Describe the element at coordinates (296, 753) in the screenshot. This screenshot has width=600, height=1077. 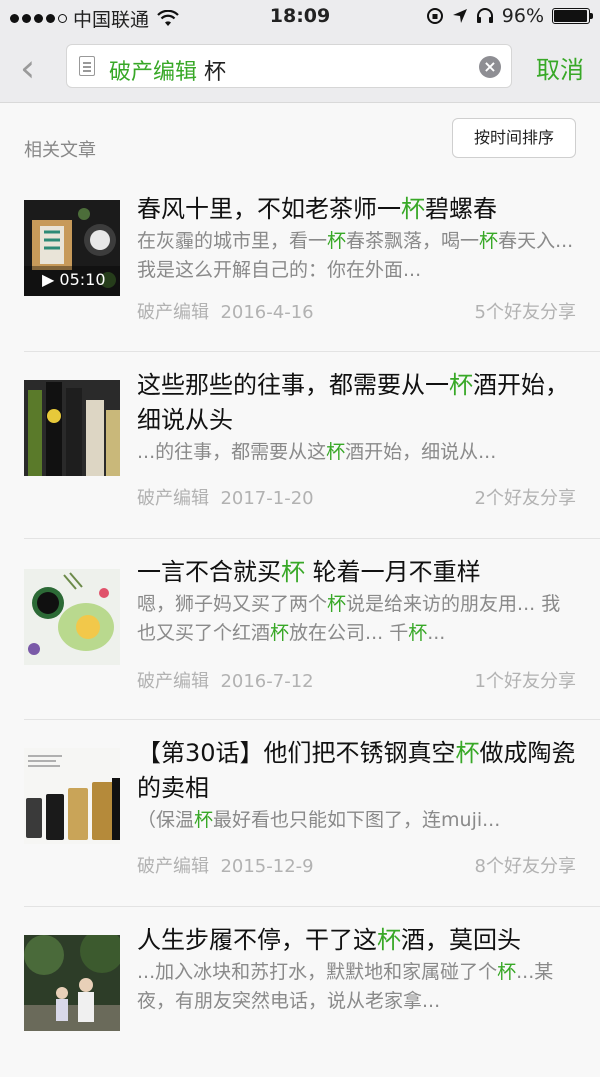
I see `text-segment: 【第30话】他们把不锈钢真空` at that location.